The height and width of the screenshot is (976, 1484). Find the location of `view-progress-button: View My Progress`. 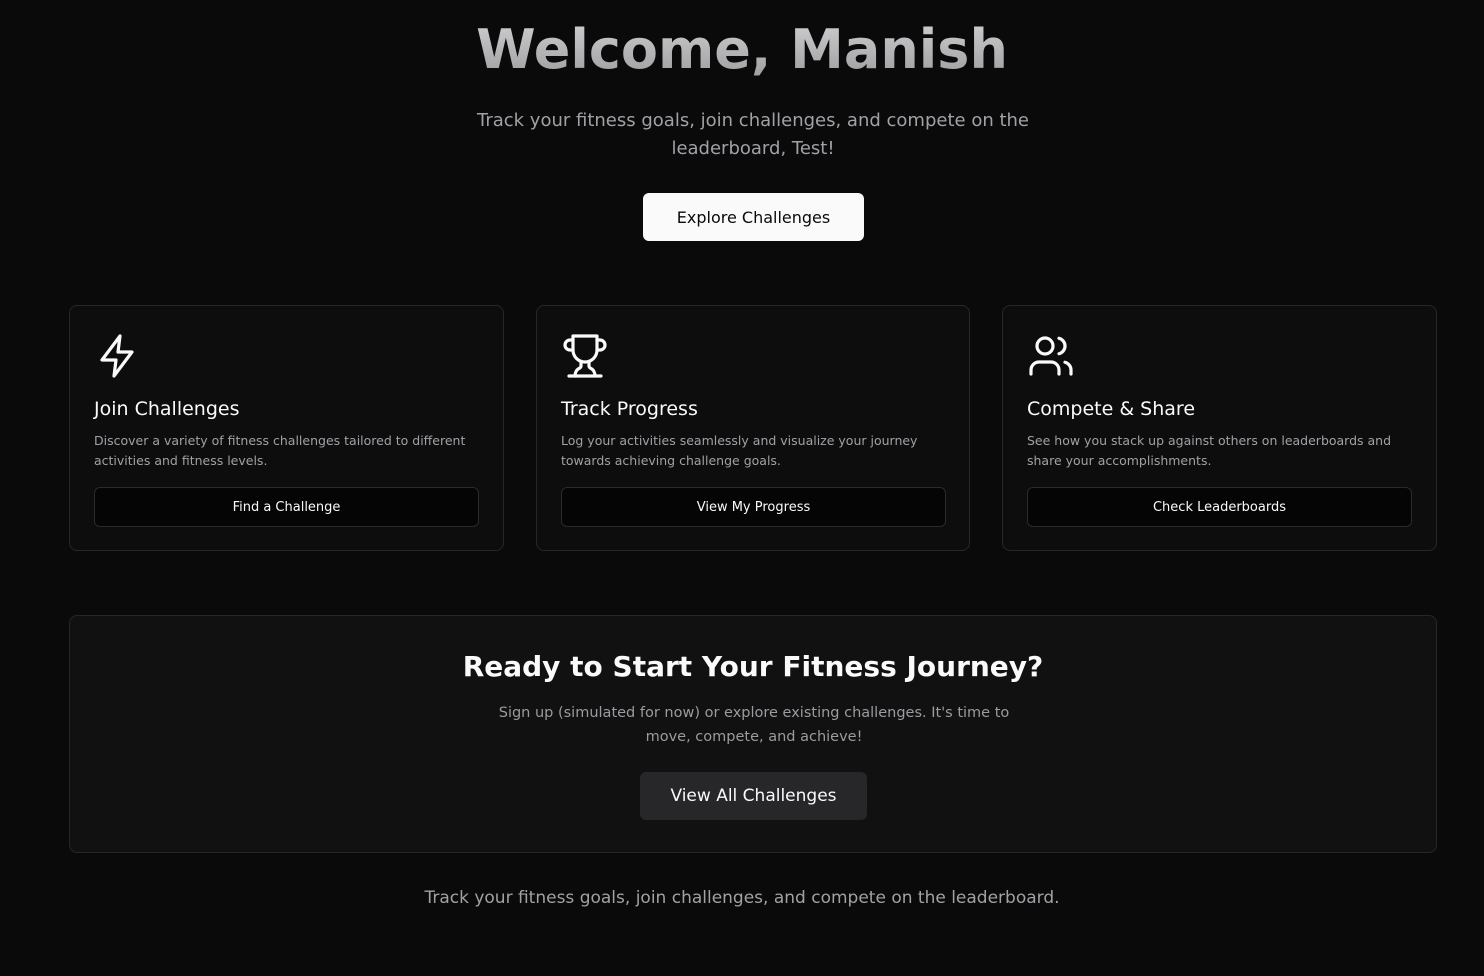

view-progress-button: View My Progress is located at coordinates (753, 507).